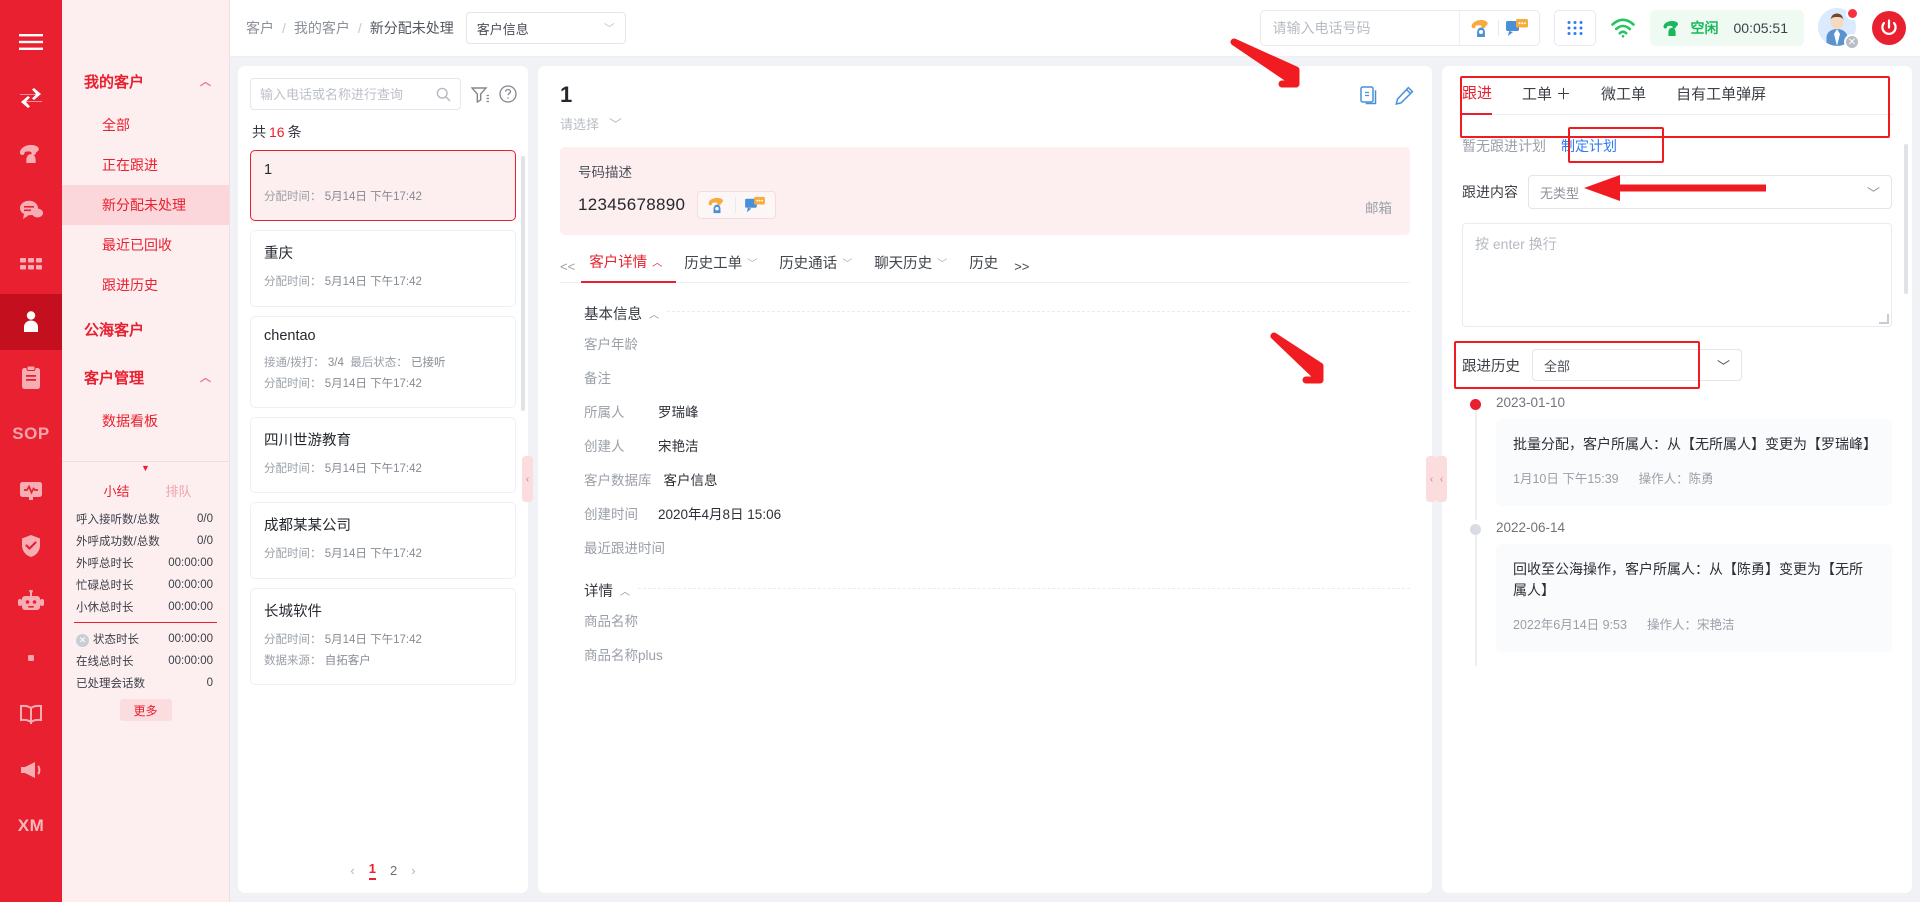 The height and width of the screenshot is (902, 1920). Describe the element at coordinates (1546, 98) in the screenshot. I see `tab-work-order: 工单 ＋` at that location.